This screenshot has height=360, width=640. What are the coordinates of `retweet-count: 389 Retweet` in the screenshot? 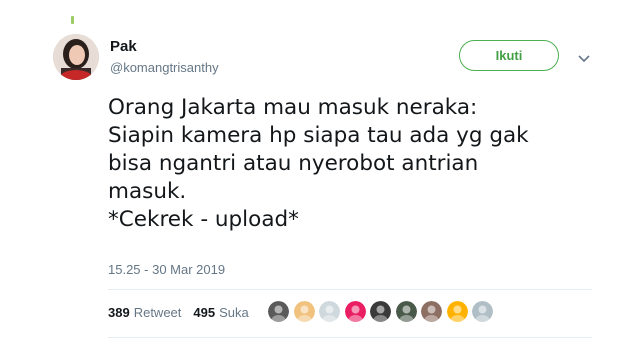 It's located at (144, 312).